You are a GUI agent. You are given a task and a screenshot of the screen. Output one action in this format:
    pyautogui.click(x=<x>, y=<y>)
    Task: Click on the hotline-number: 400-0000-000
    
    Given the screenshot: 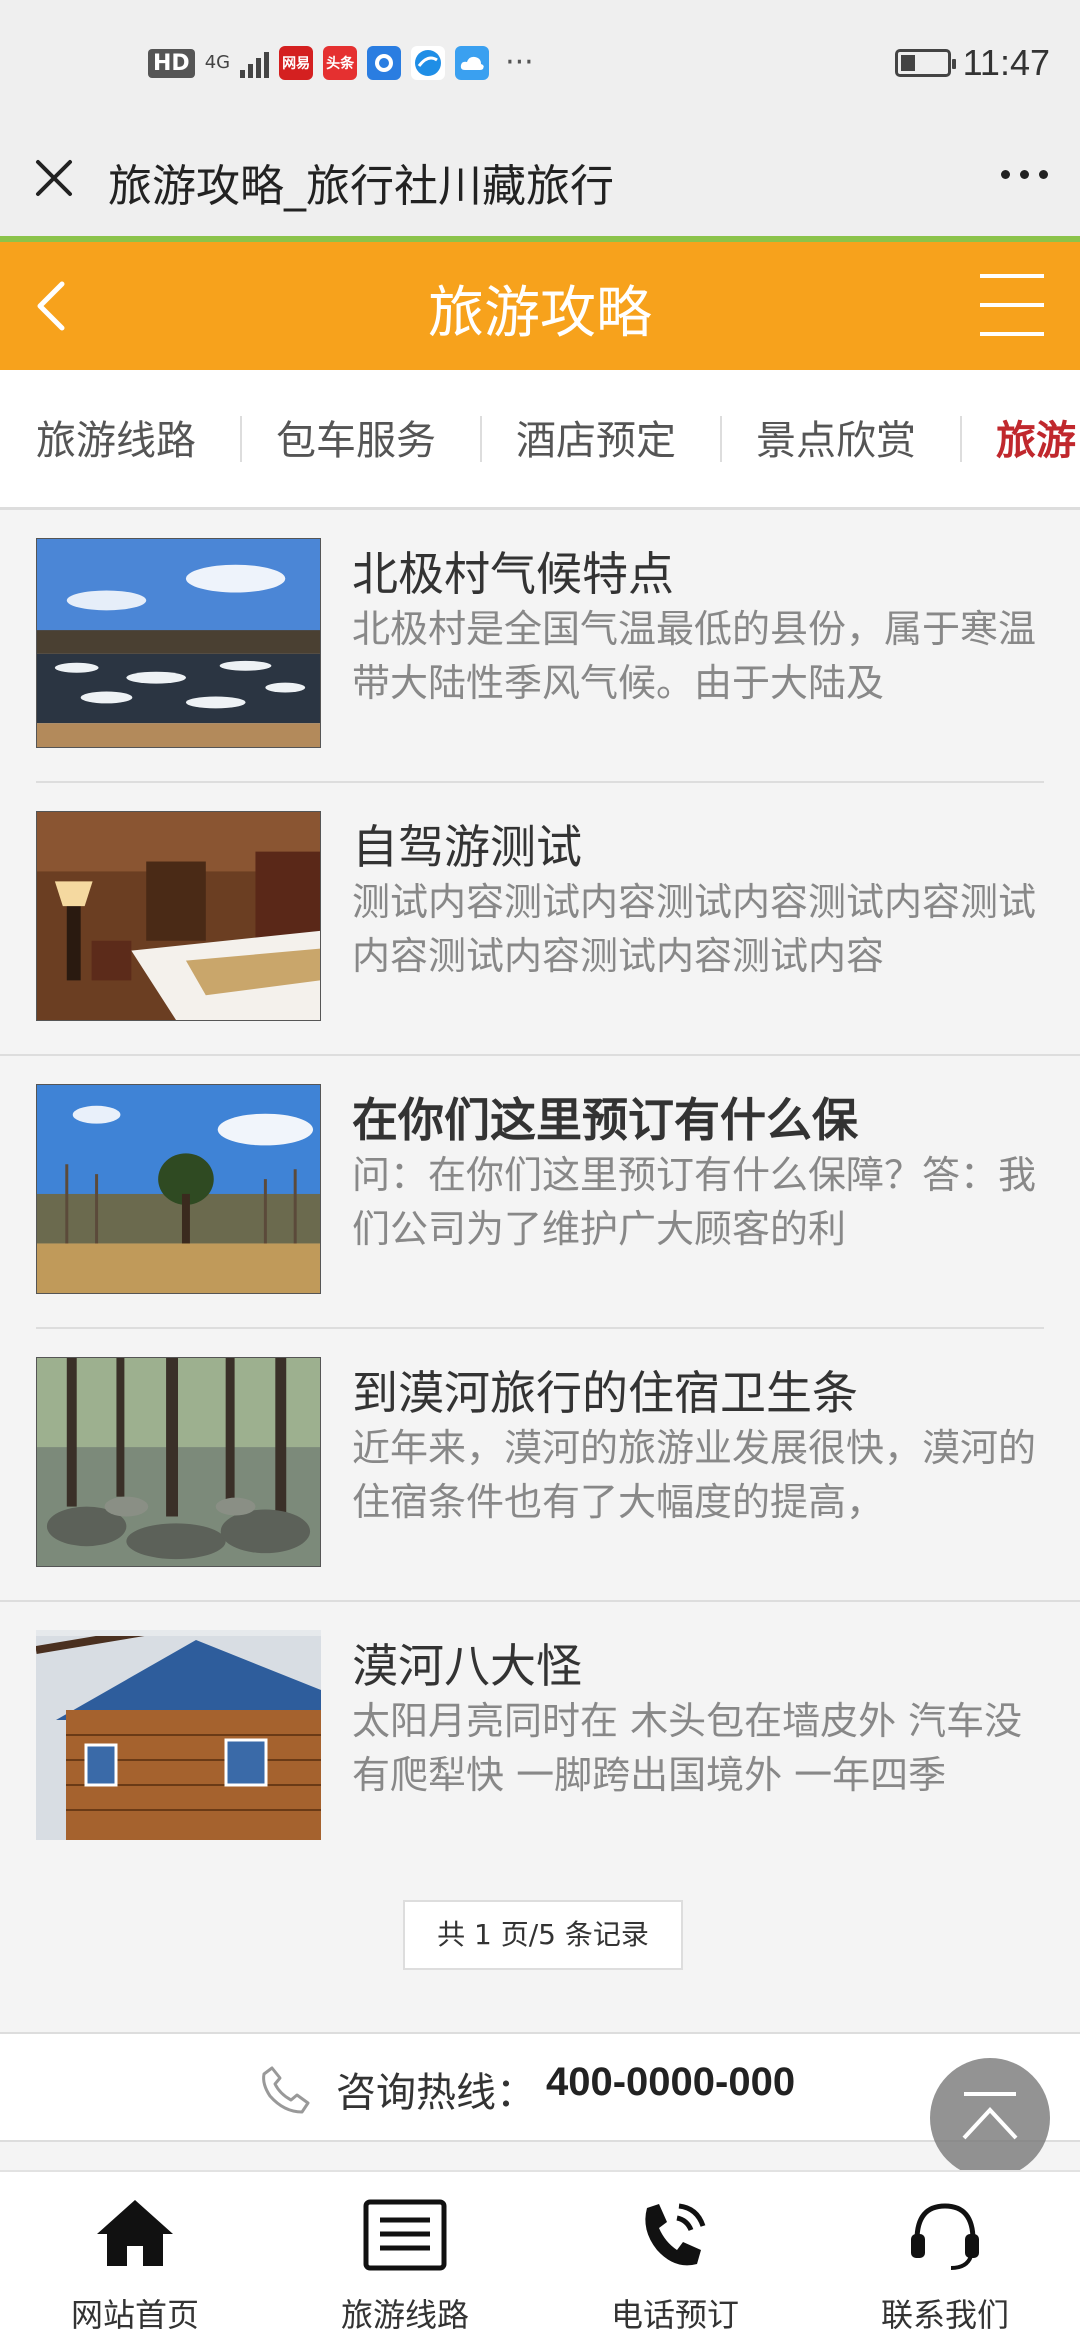 What is the action you would take?
    pyautogui.click(x=670, y=2082)
    